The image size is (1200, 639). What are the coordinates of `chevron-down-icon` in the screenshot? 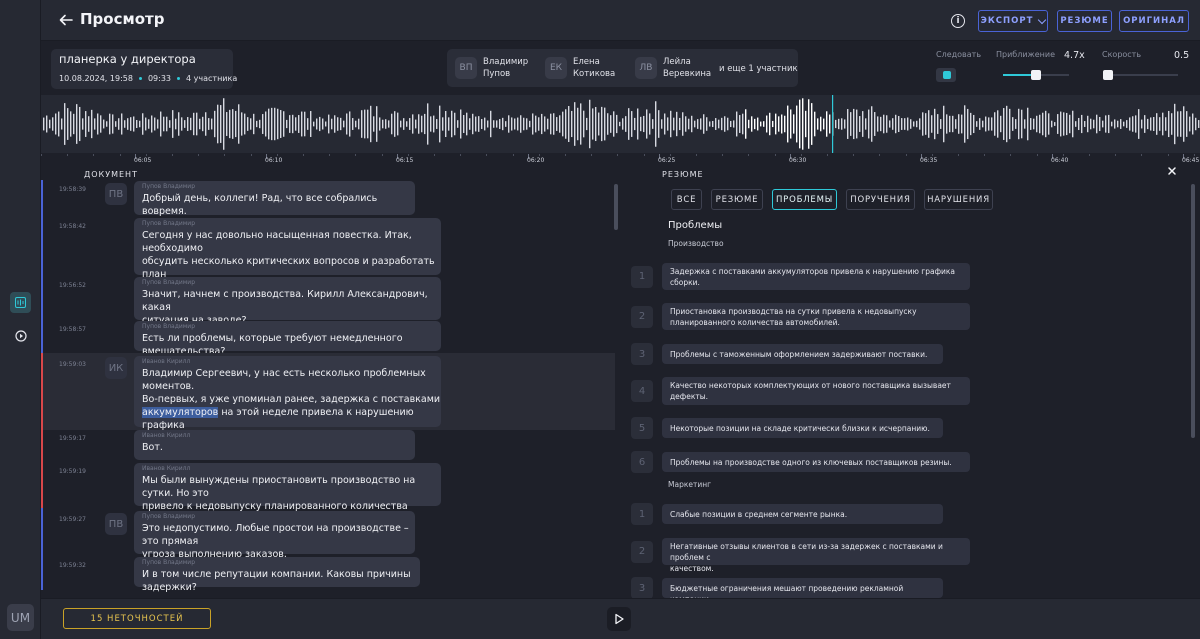 It's located at (1042, 19).